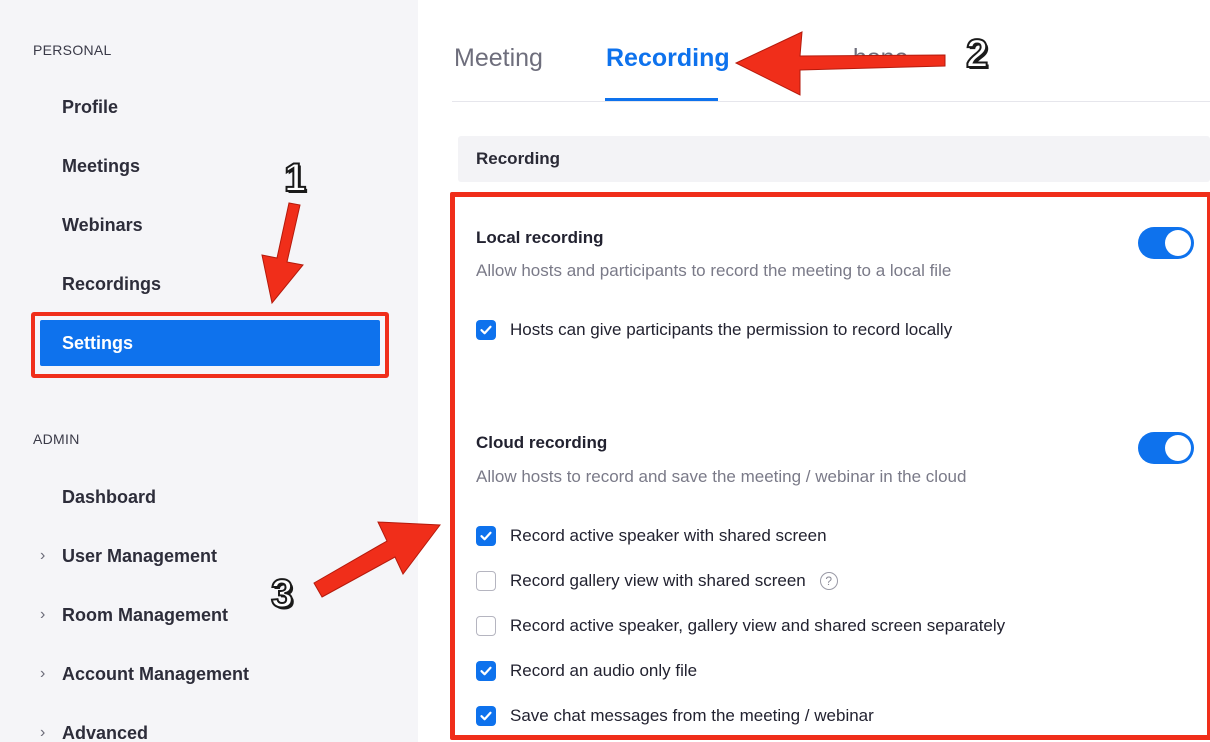 The width and height of the screenshot is (1210, 742). What do you see at coordinates (210, 225) in the screenshot?
I see `sidebar-item-webinars: Webinars` at bounding box center [210, 225].